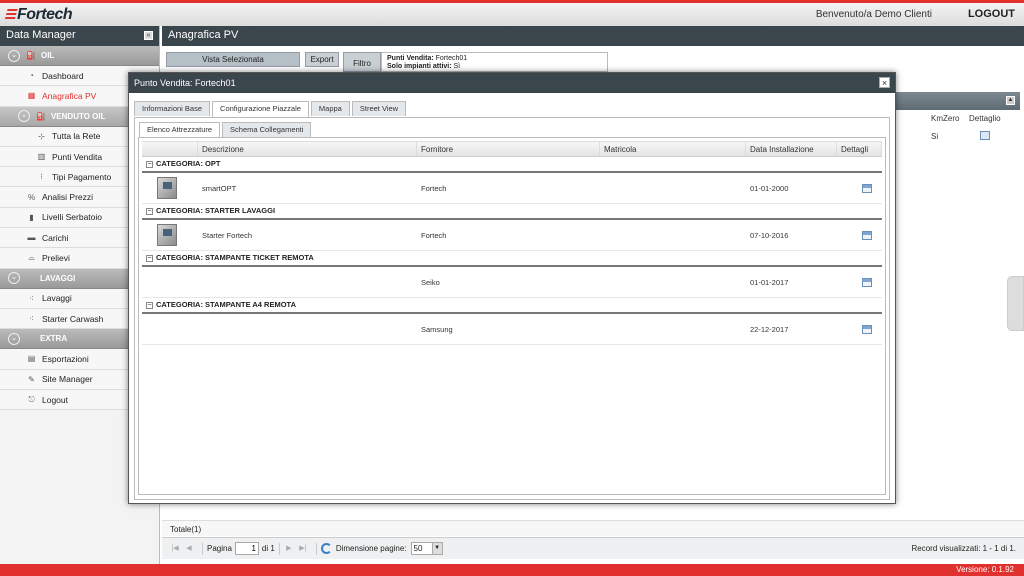 The image size is (1024, 576). What do you see at coordinates (246, 548) in the screenshot?
I see `page-number-input` at bounding box center [246, 548].